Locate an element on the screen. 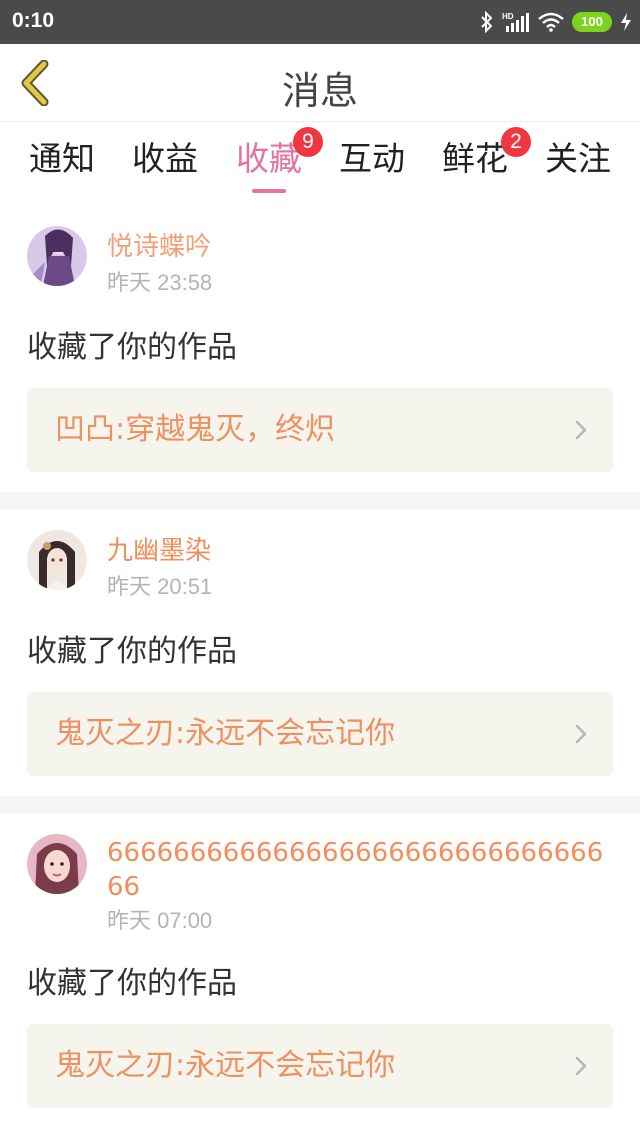 Image resolution: width=640 pixels, height=1138 pixels. bluetooth-icon is located at coordinates (487, 22).